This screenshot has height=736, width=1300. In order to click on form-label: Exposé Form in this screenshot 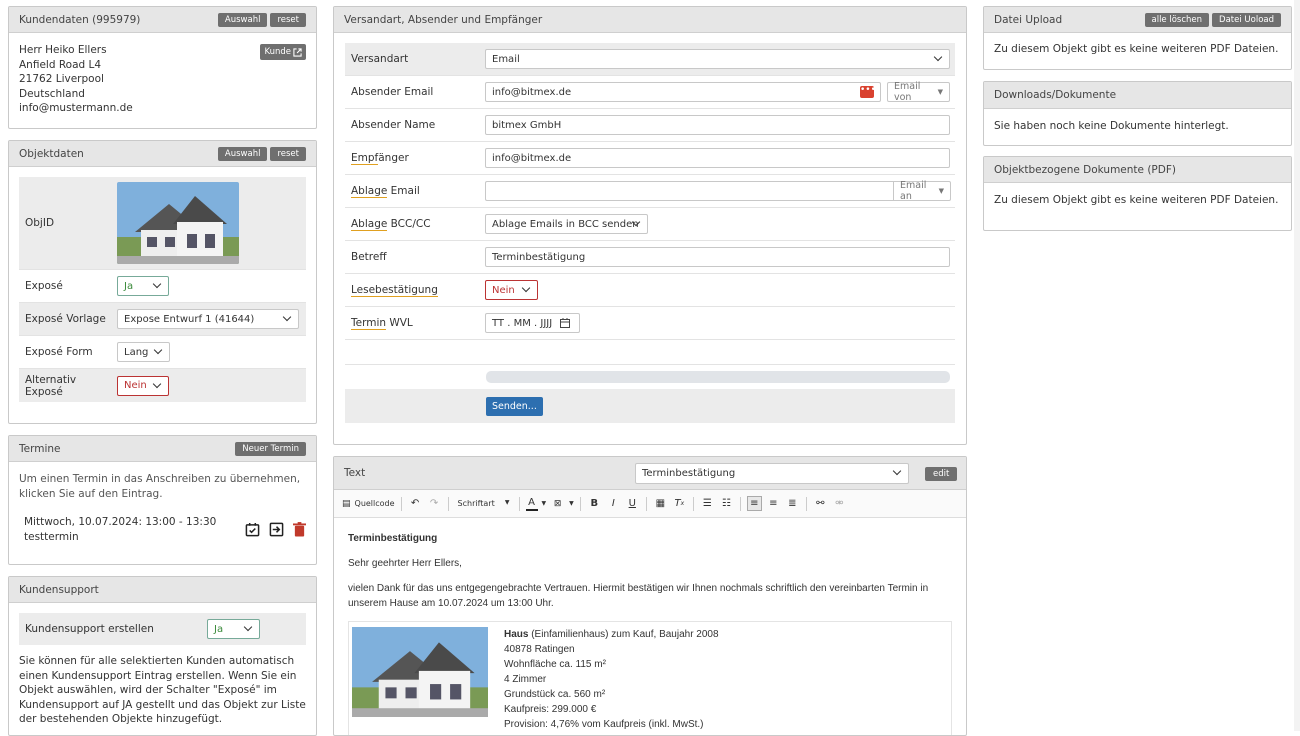, I will do `click(59, 352)`.